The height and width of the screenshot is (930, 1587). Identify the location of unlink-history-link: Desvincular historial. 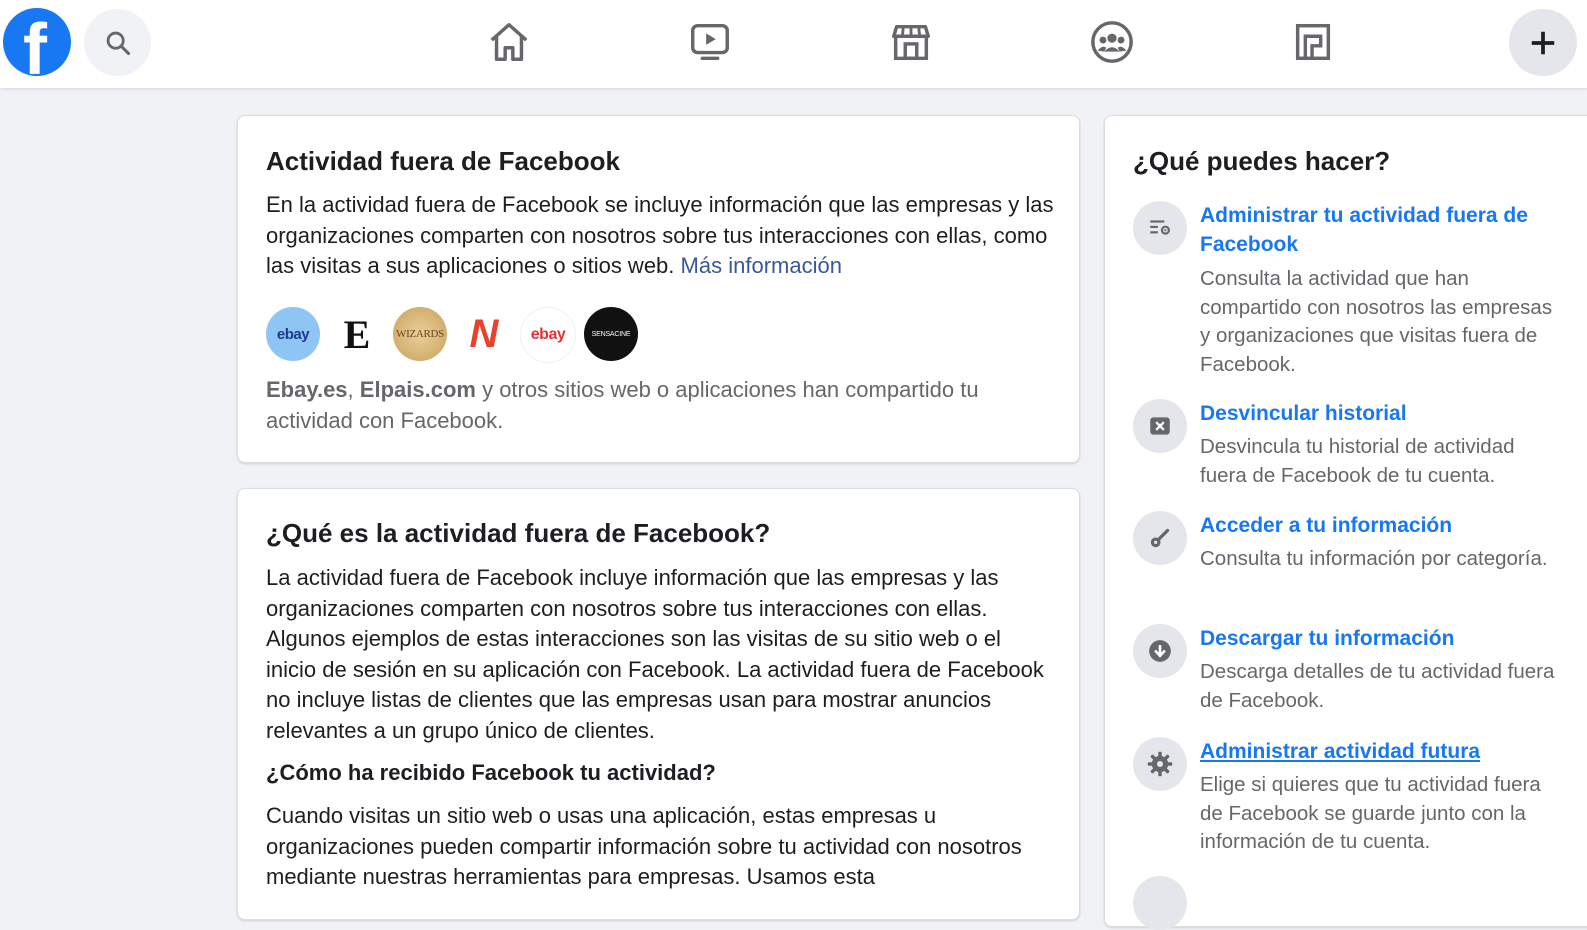
(1380, 413).